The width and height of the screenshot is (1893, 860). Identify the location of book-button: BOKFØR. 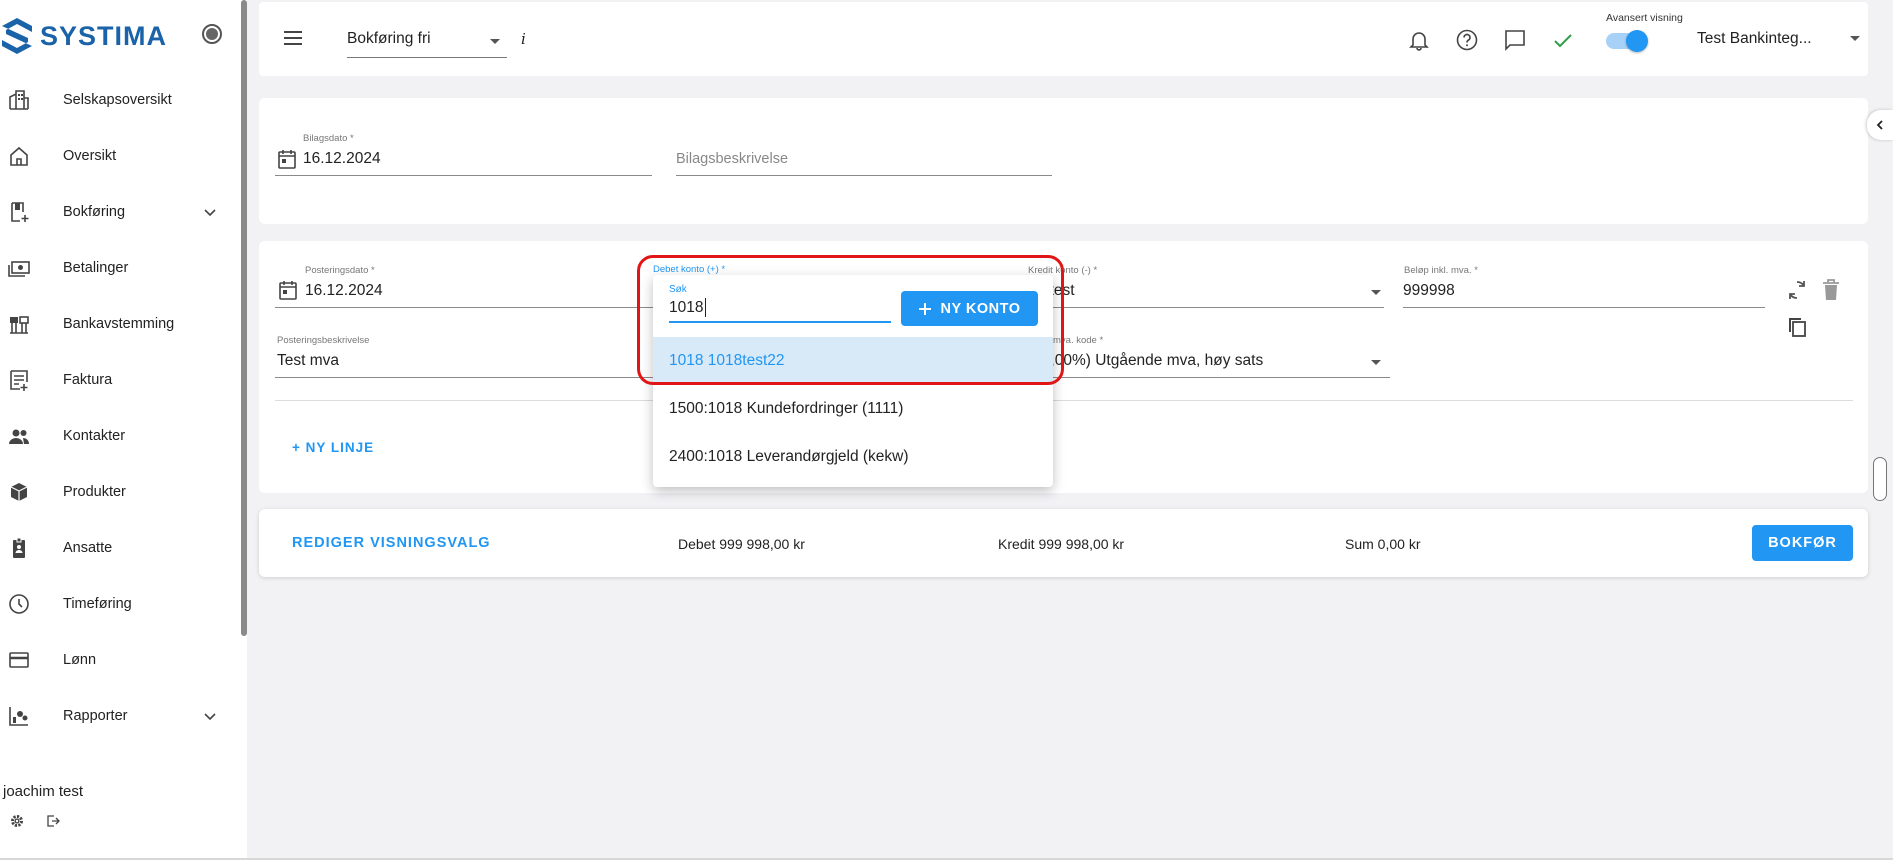
(1802, 543).